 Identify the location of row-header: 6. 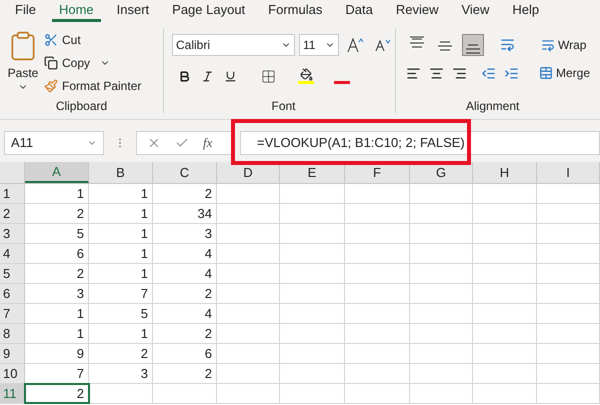
(12, 293).